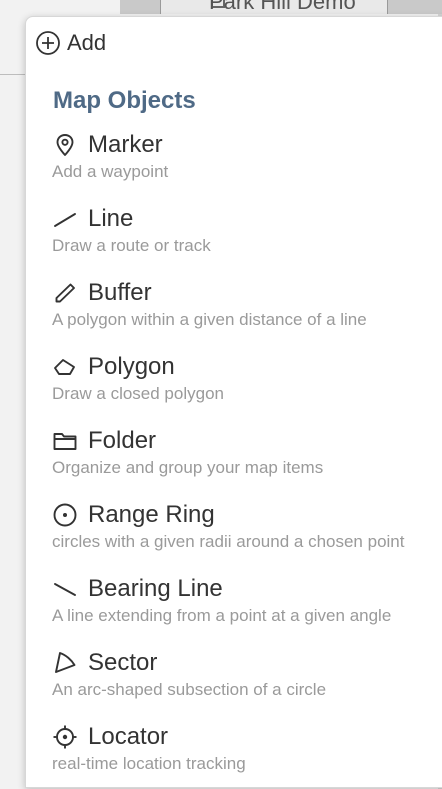  I want to click on menu-item-label: Sector, so click(123, 662).